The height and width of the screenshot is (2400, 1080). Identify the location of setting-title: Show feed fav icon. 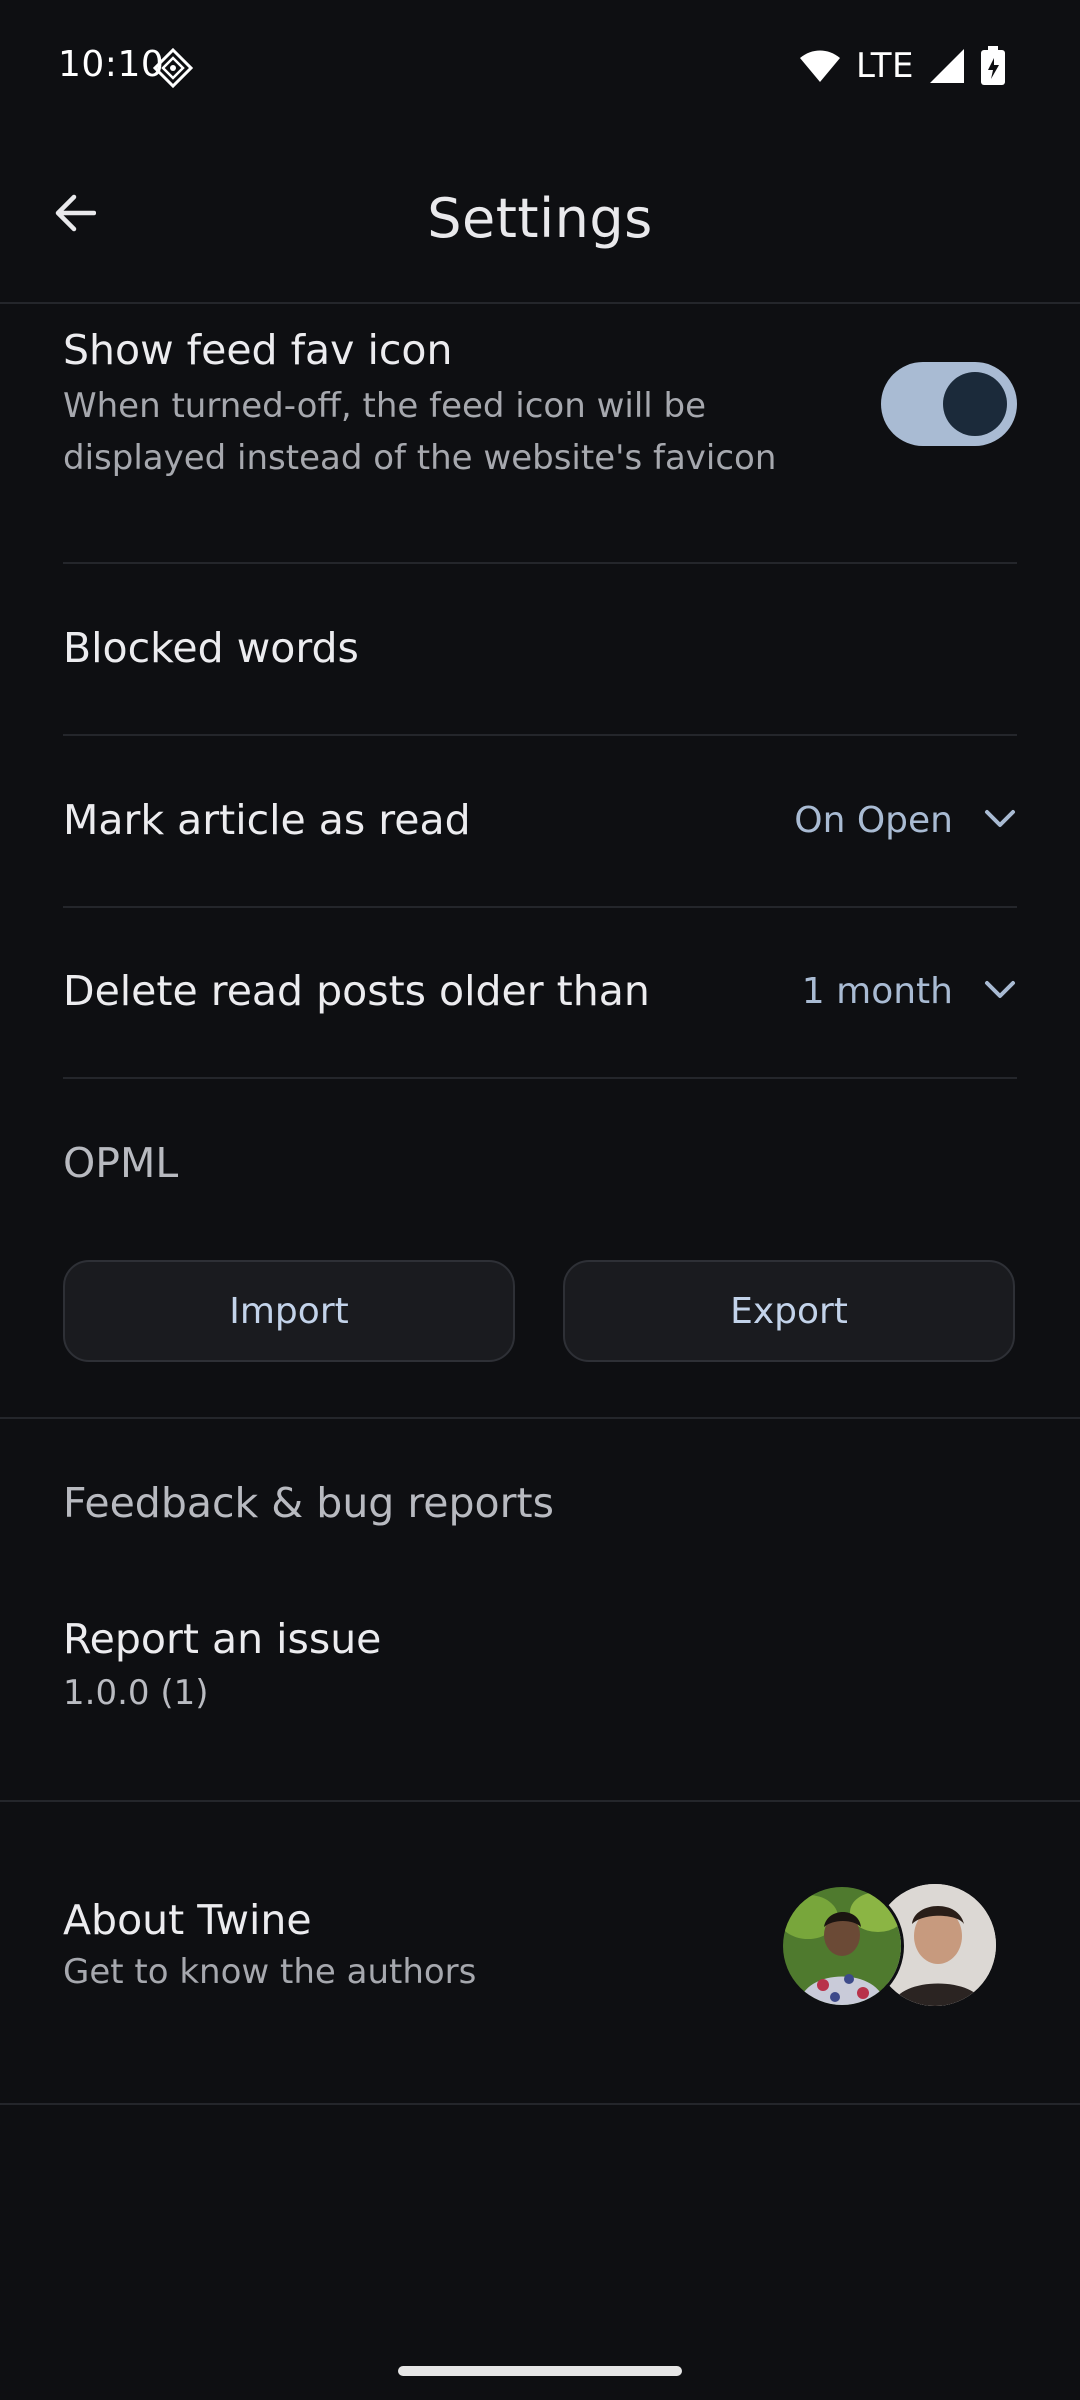
(258, 350).